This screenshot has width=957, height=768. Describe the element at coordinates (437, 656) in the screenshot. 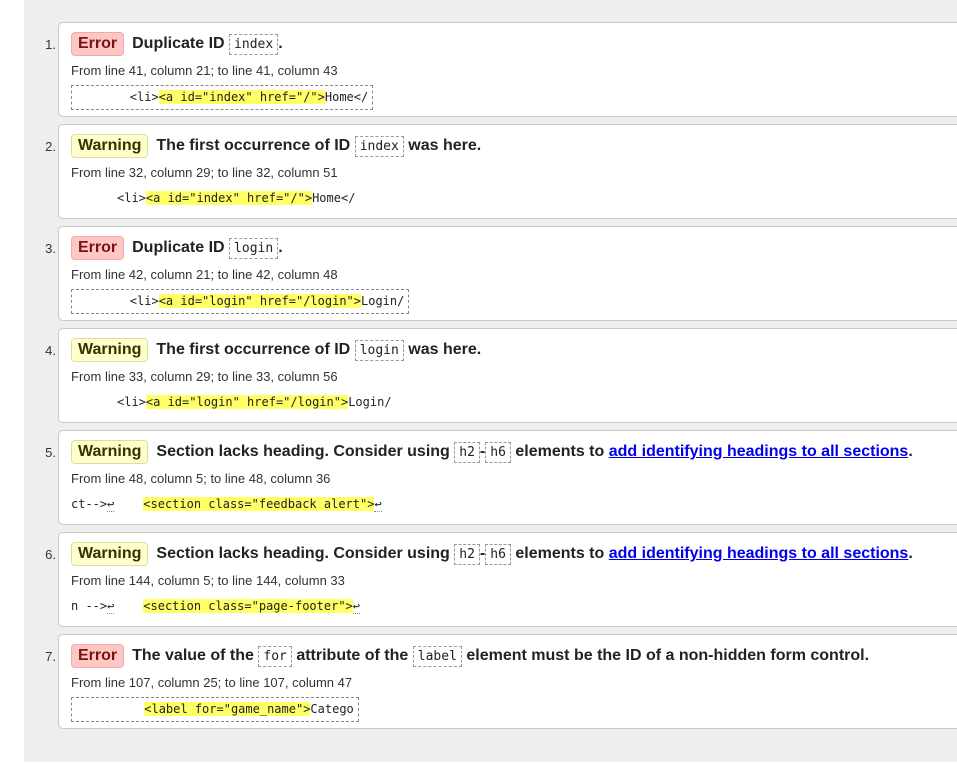

I see `code-element-label: label` at that location.